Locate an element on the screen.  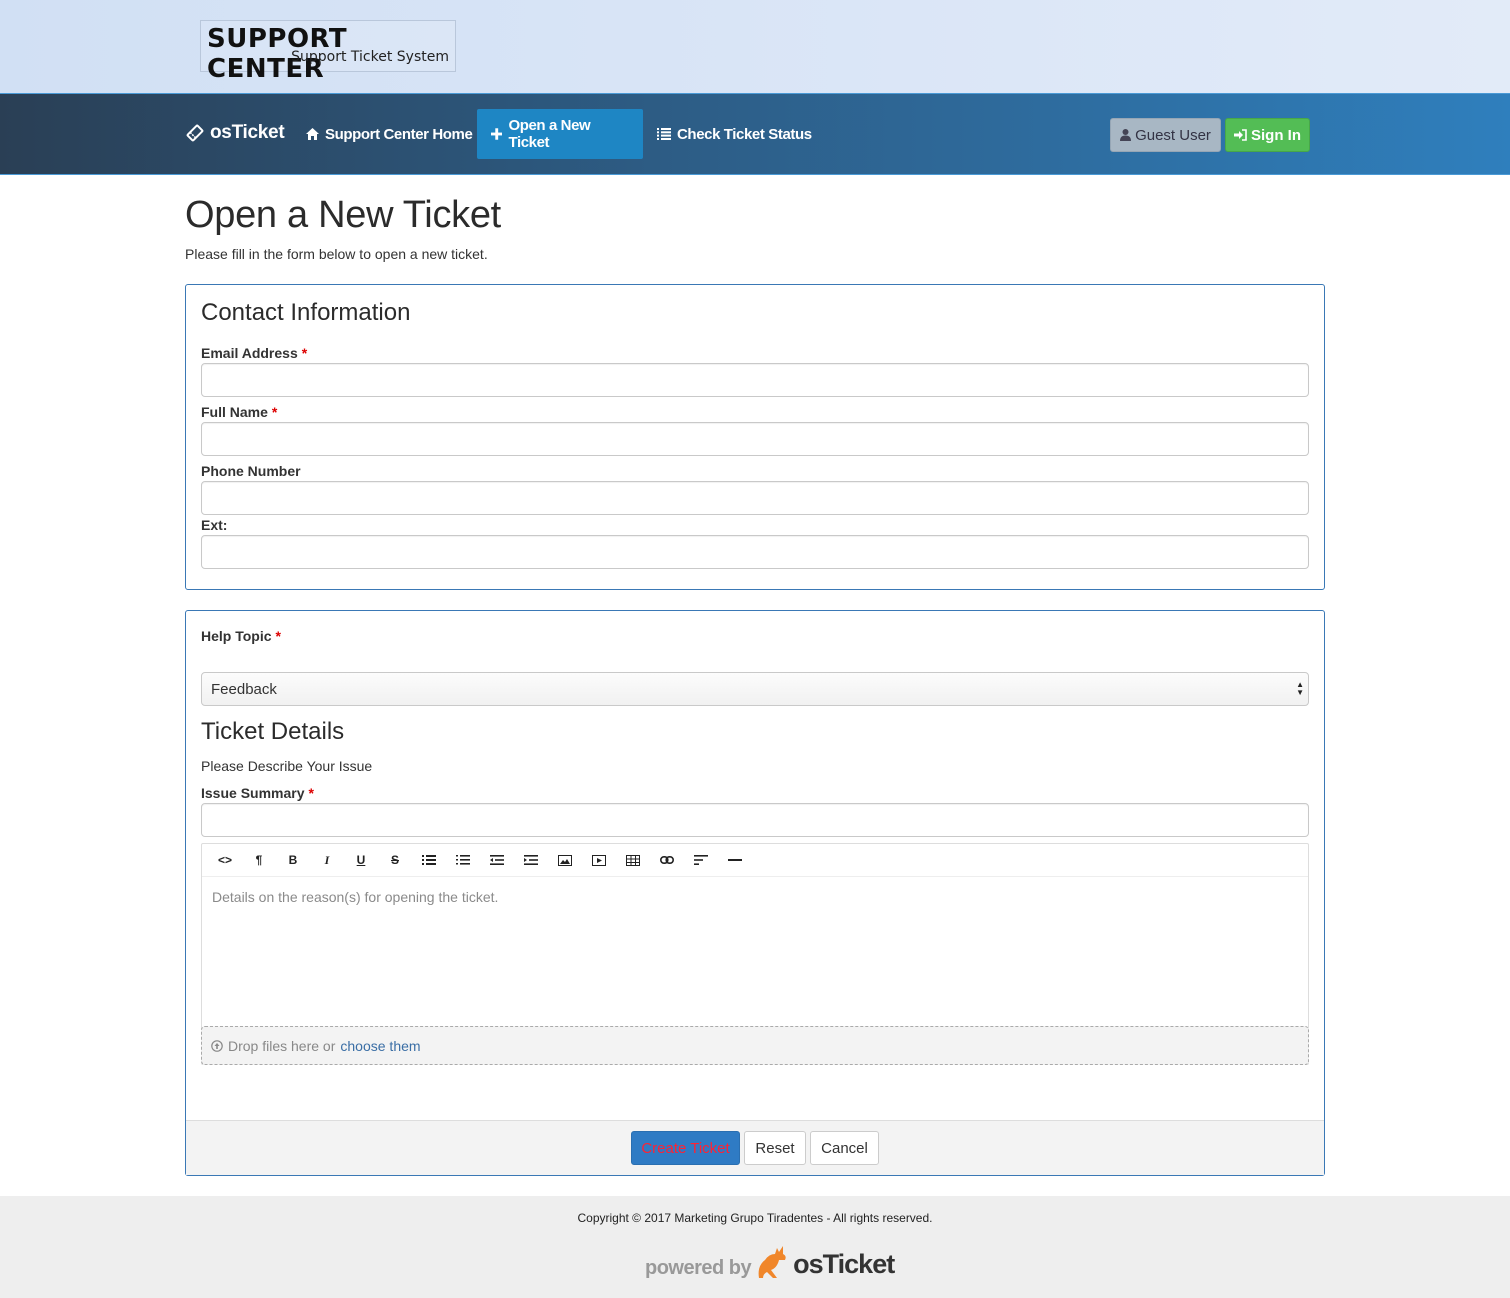
image-icon is located at coordinates (565, 860).